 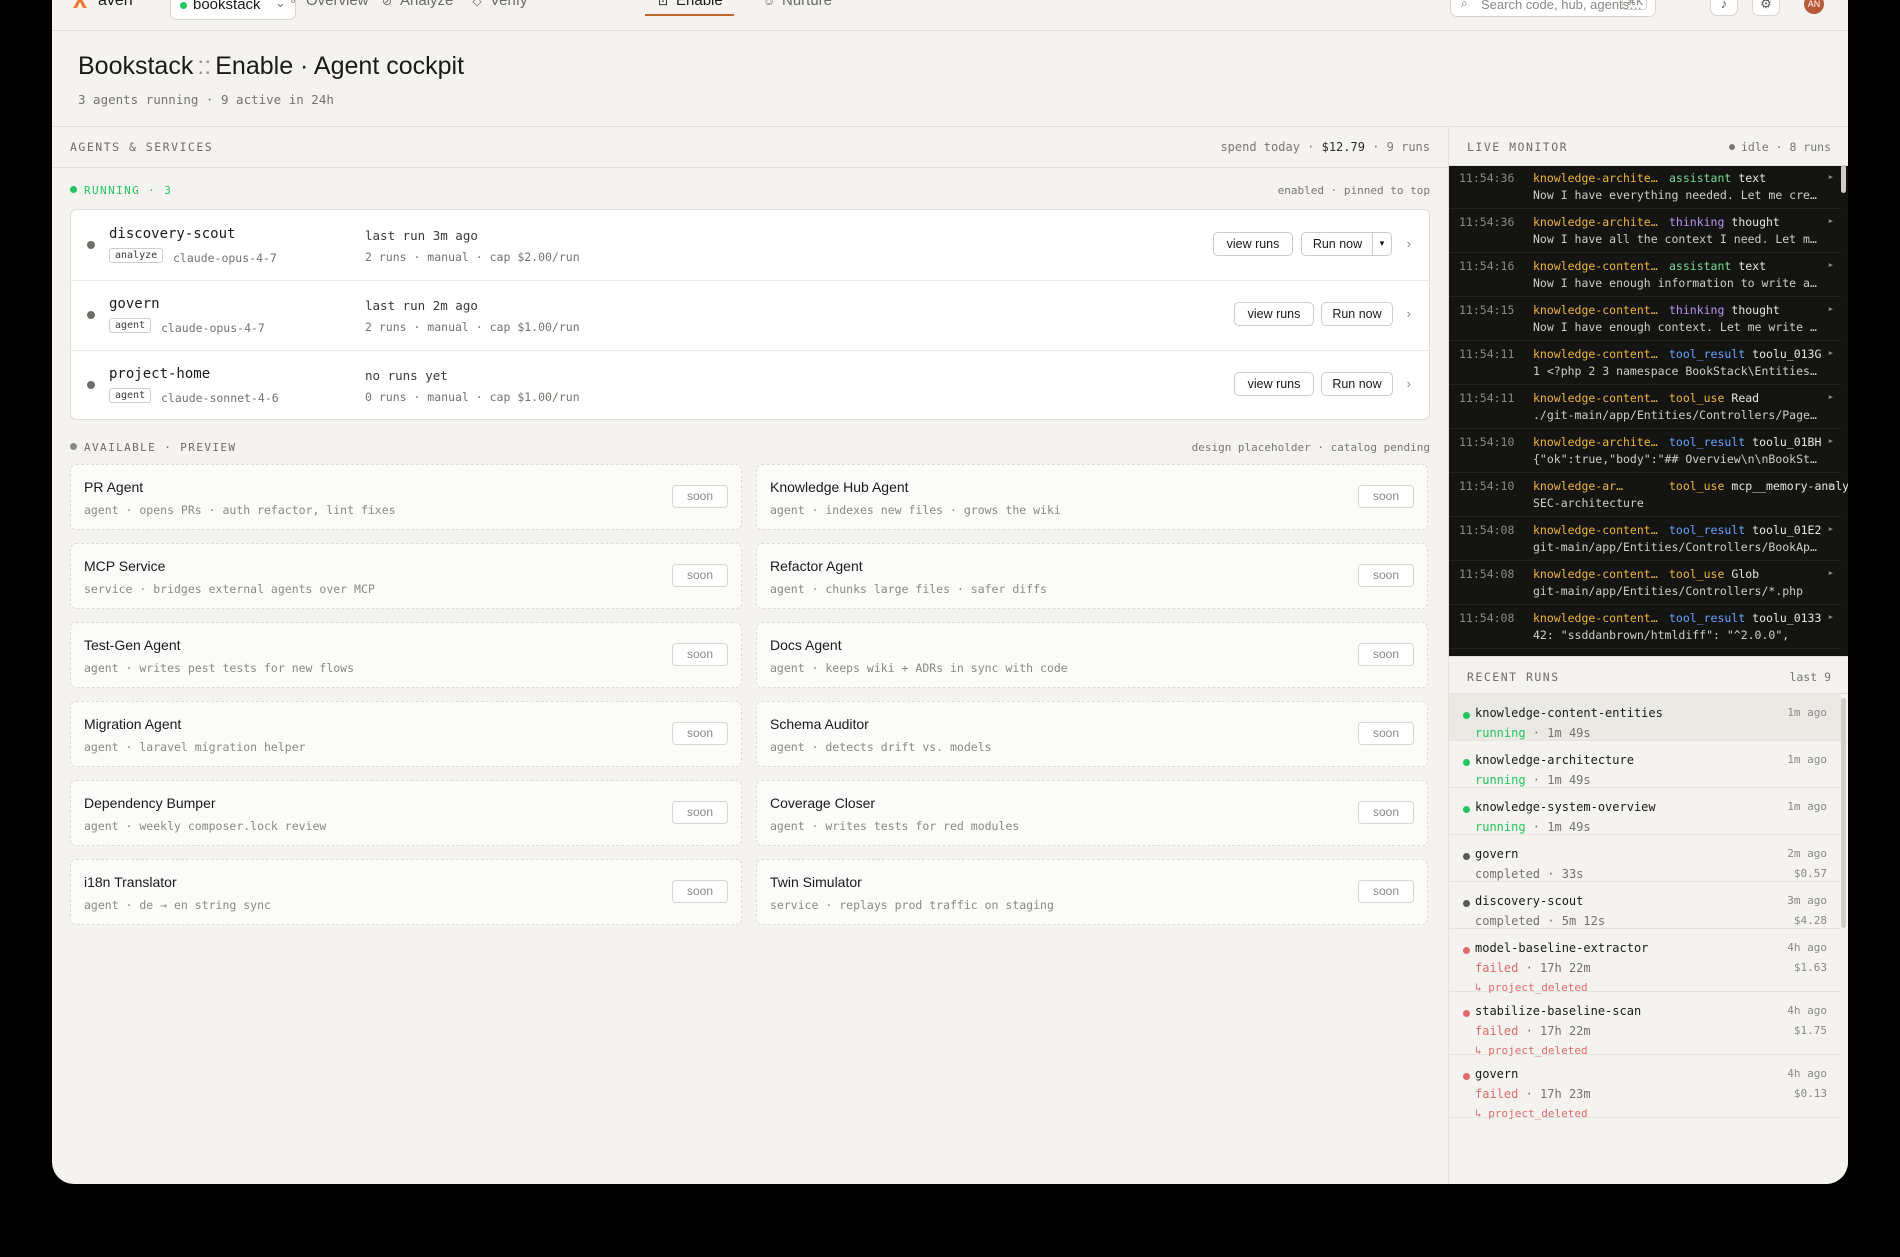 I want to click on run-now-button: Run now ▼, so click(x=1346, y=244).